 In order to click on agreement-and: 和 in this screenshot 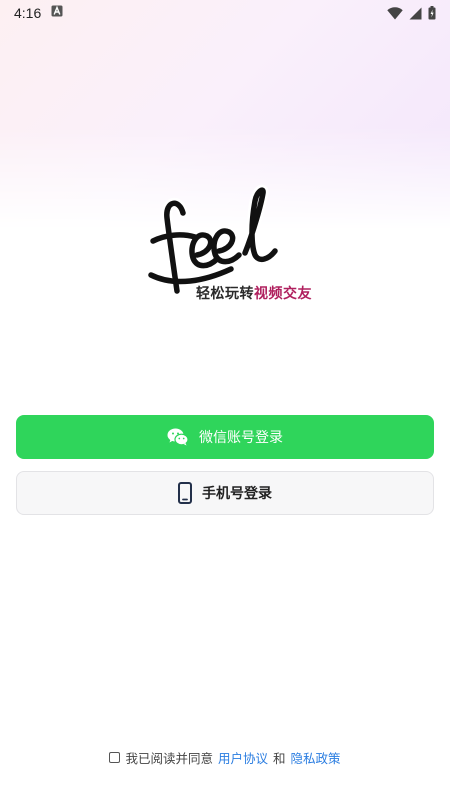, I will do `click(279, 758)`.